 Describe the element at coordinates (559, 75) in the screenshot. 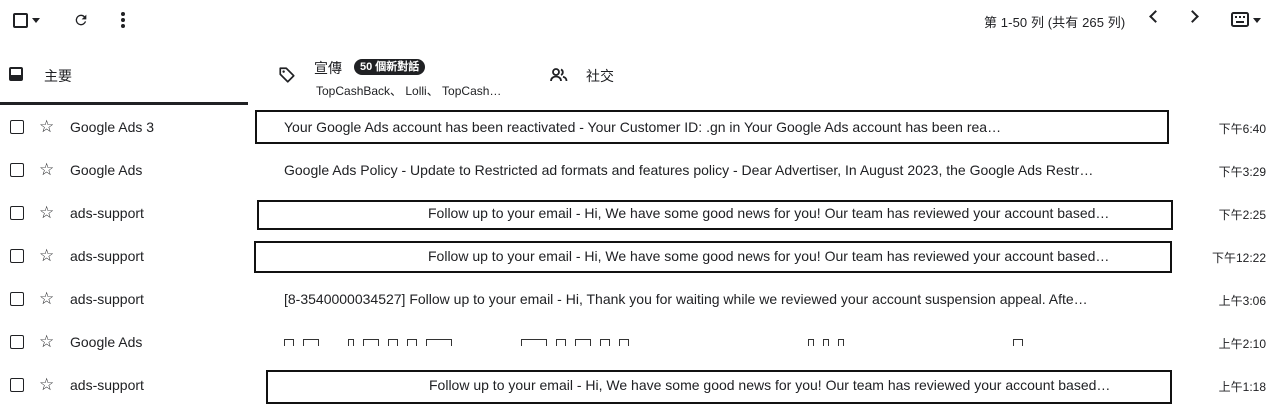

I see `people-icon` at that location.